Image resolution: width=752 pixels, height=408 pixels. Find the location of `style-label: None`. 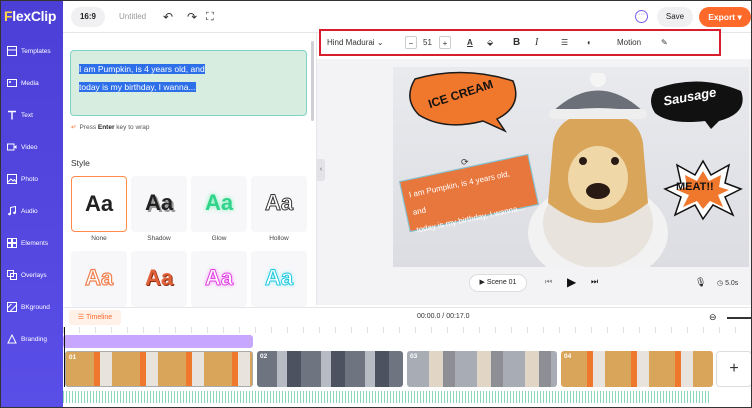

style-label: None is located at coordinates (99, 238).